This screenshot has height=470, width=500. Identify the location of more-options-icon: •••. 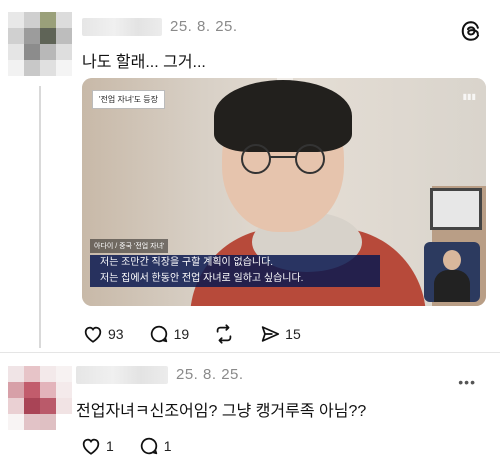
(467, 382).